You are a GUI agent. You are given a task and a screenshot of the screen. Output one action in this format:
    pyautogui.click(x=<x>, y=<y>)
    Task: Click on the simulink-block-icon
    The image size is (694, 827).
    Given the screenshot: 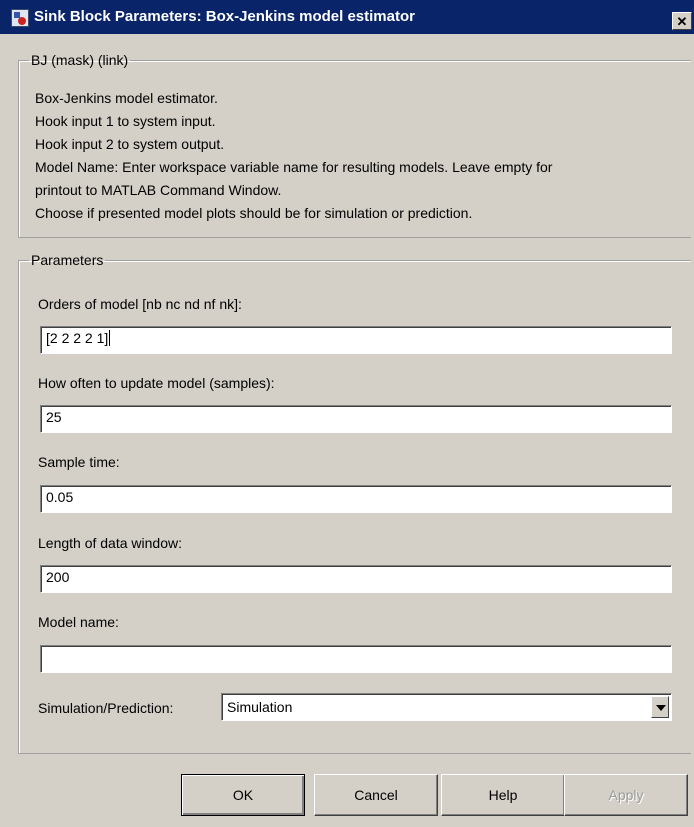 What is the action you would take?
    pyautogui.click(x=20, y=18)
    